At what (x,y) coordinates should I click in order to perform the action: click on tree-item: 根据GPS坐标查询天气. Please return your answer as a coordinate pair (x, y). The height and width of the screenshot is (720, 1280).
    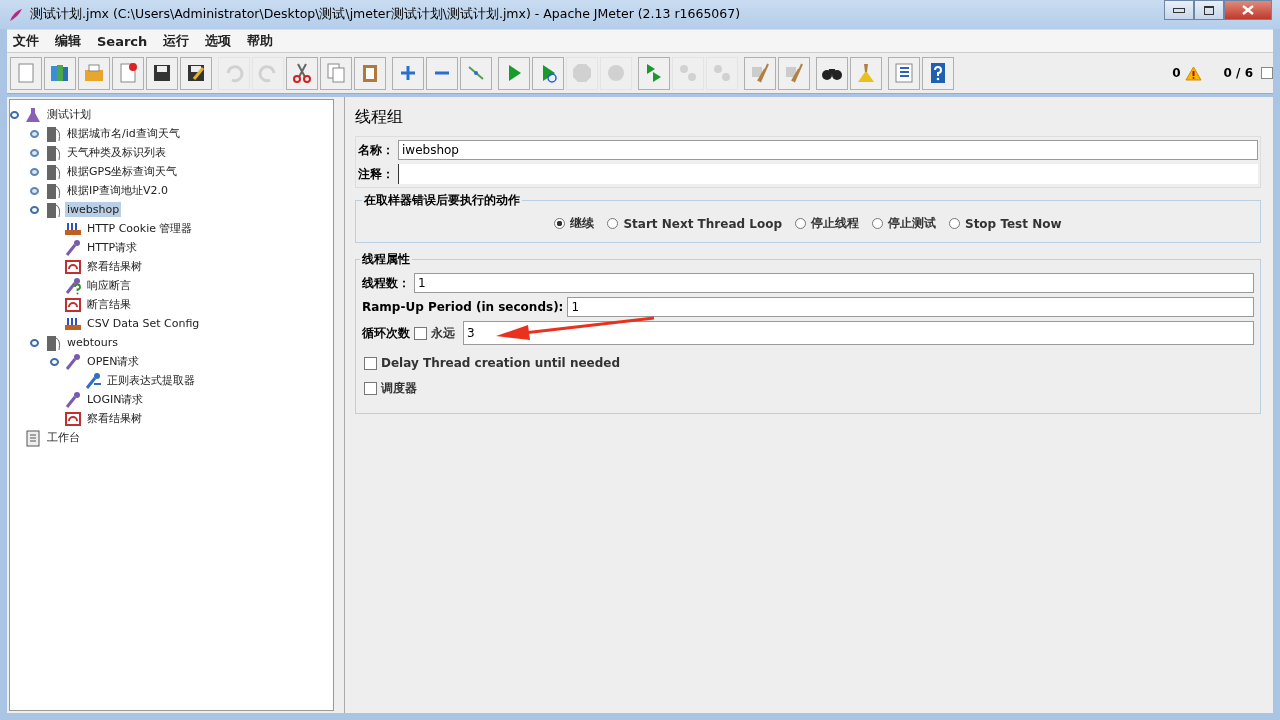
    Looking at the image, I should click on (122, 171).